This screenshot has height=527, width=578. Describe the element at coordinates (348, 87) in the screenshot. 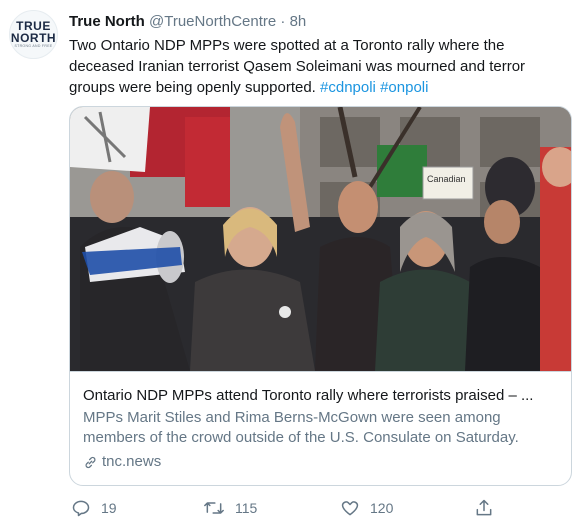

I see `hashtag-cdnpoli: #cdnpoli` at that location.